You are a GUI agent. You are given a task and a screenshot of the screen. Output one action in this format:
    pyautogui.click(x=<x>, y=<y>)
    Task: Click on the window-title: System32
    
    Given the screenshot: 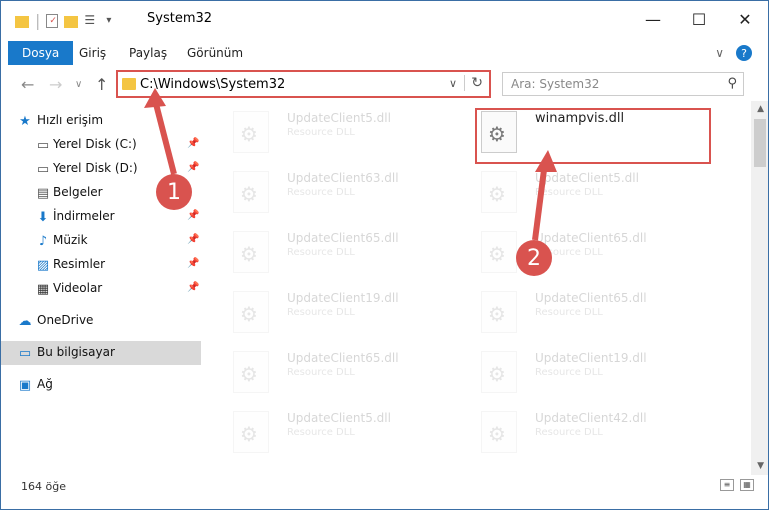 What is the action you would take?
    pyautogui.click(x=180, y=18)
    